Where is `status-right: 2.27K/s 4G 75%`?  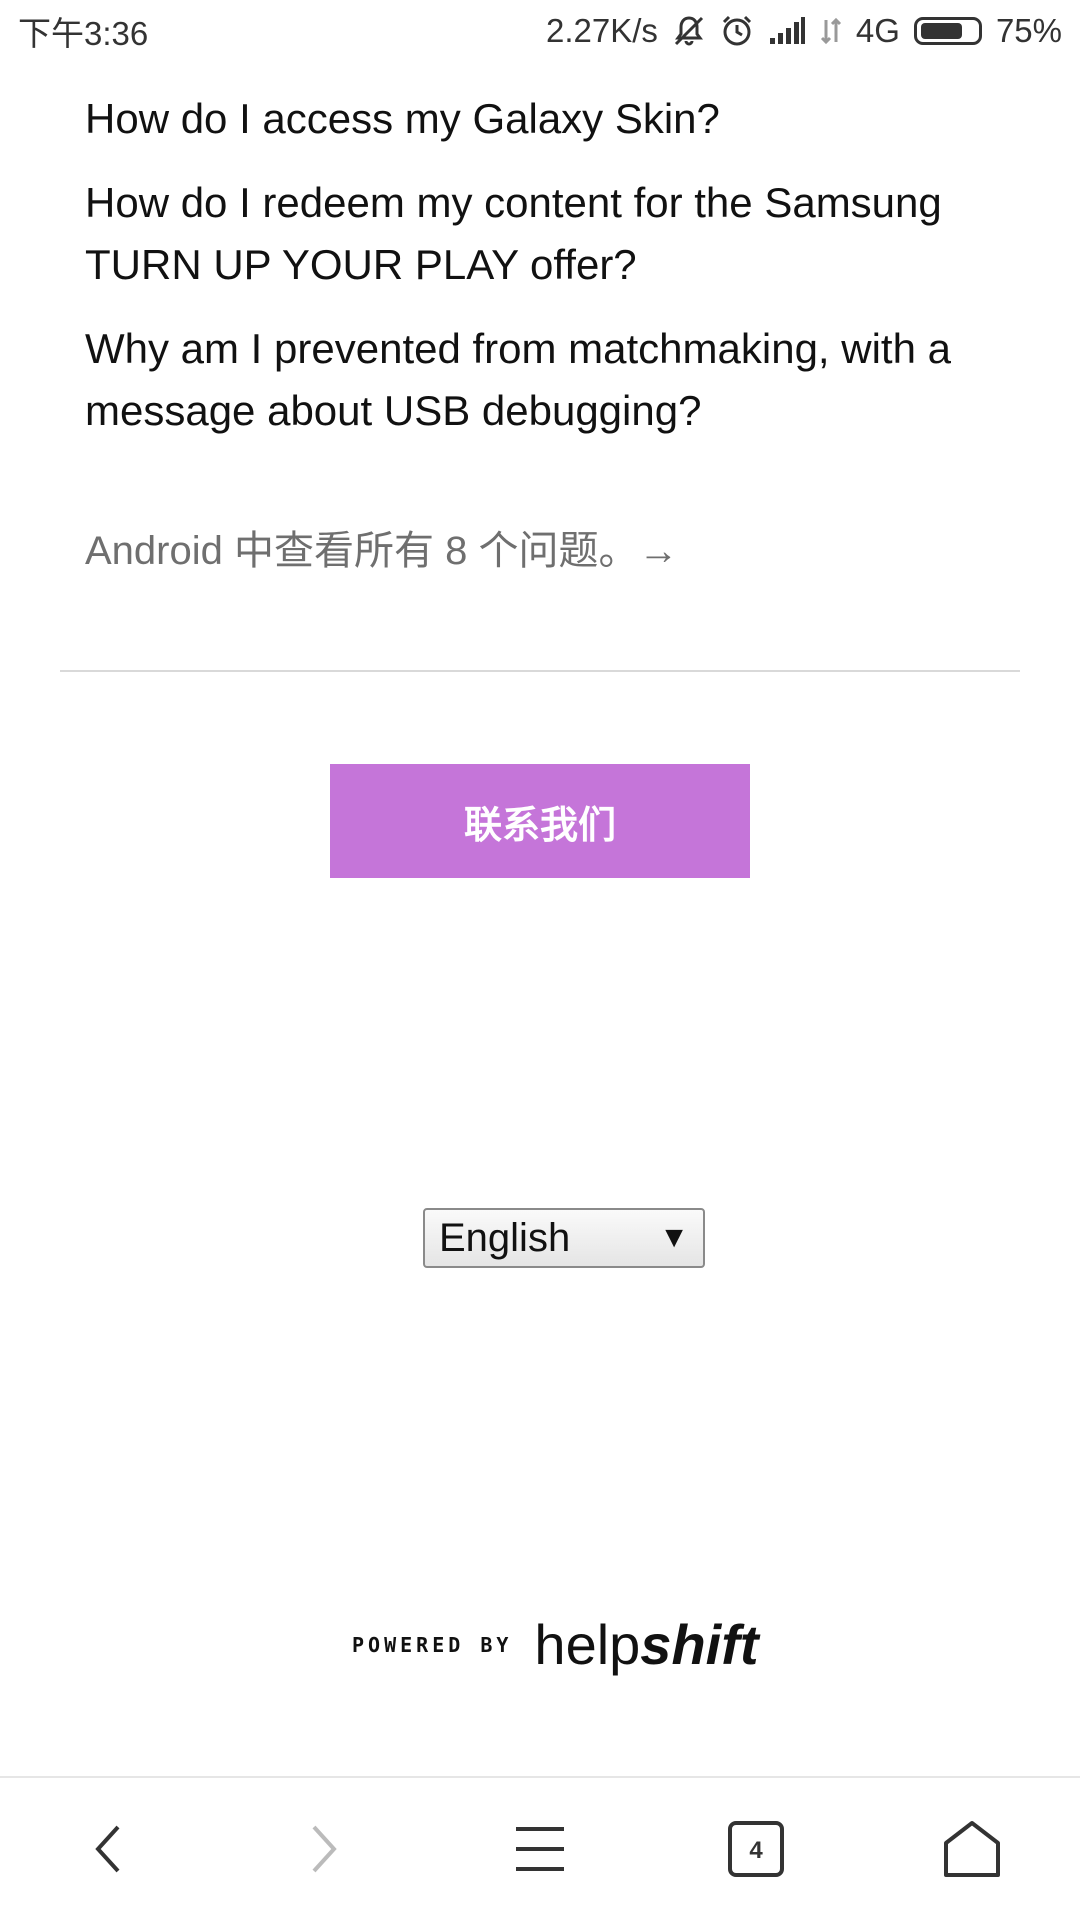
status-right: 2.27K/s 4G 75% is located at coordinates (804, 31).